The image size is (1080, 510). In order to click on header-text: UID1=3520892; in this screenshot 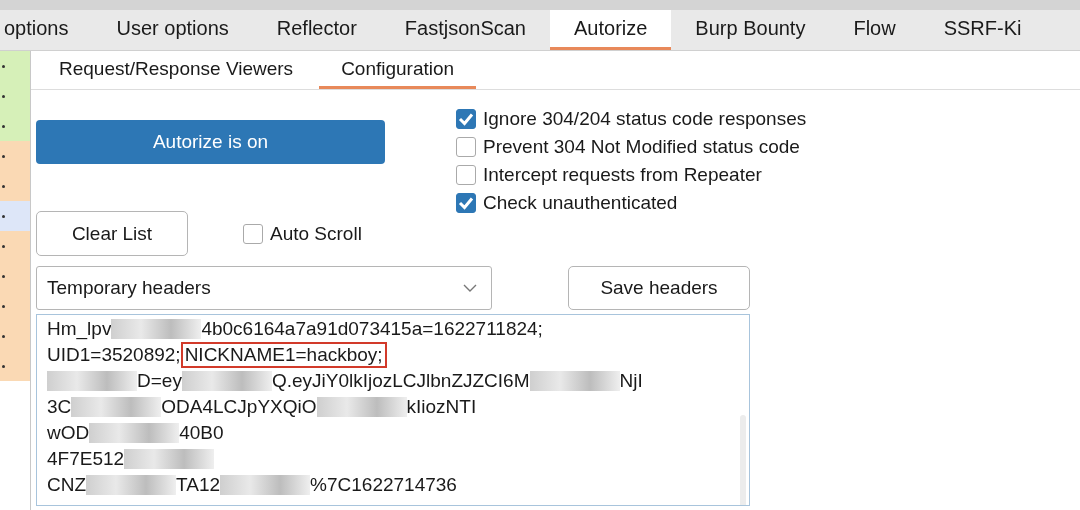, I will do `click(114, 355)`.